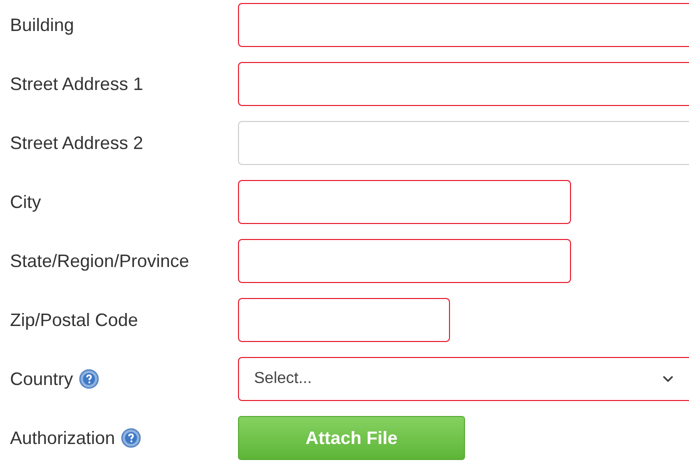 Image resolution: width=689 pixels, height=464 pixels. I want to click on field-label: Building, so click(42, 25).